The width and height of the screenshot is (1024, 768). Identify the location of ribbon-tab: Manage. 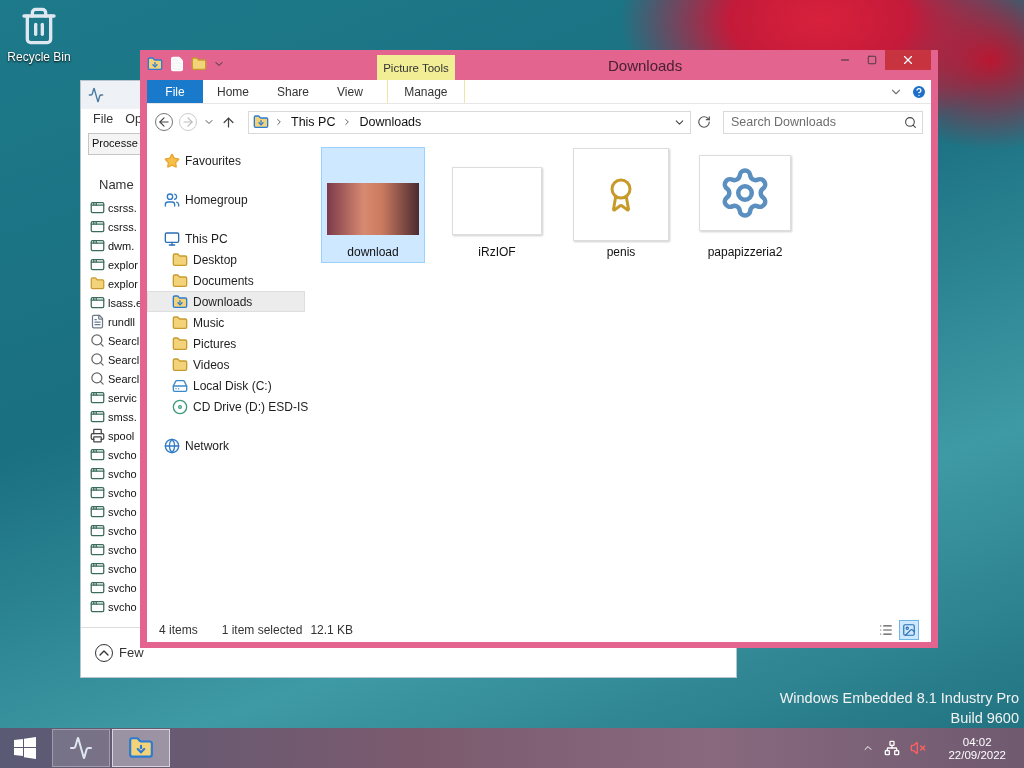
(425, 91).